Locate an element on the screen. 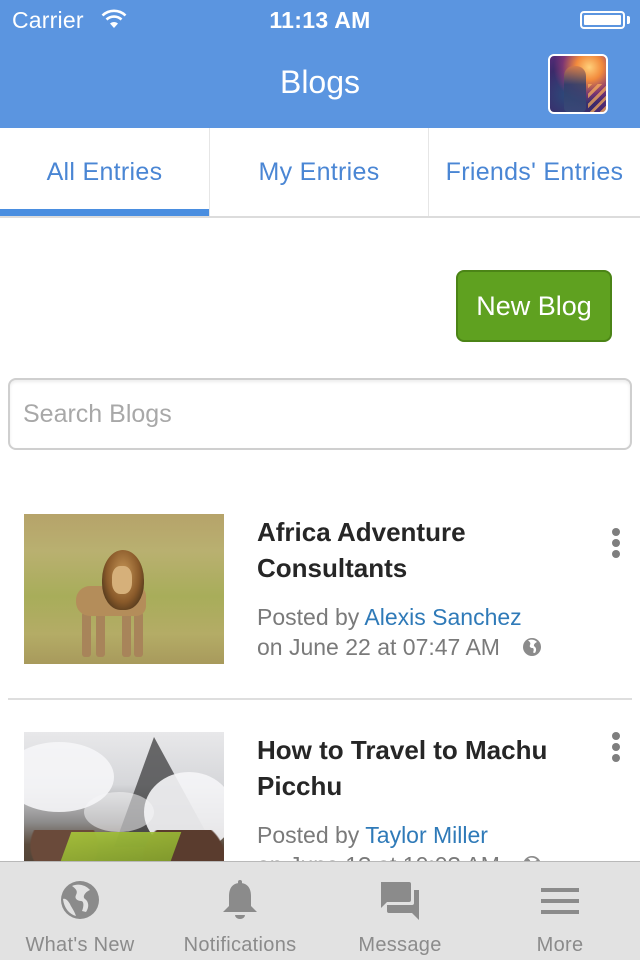  page-title: Blogs is located at coordinates (320, 82).